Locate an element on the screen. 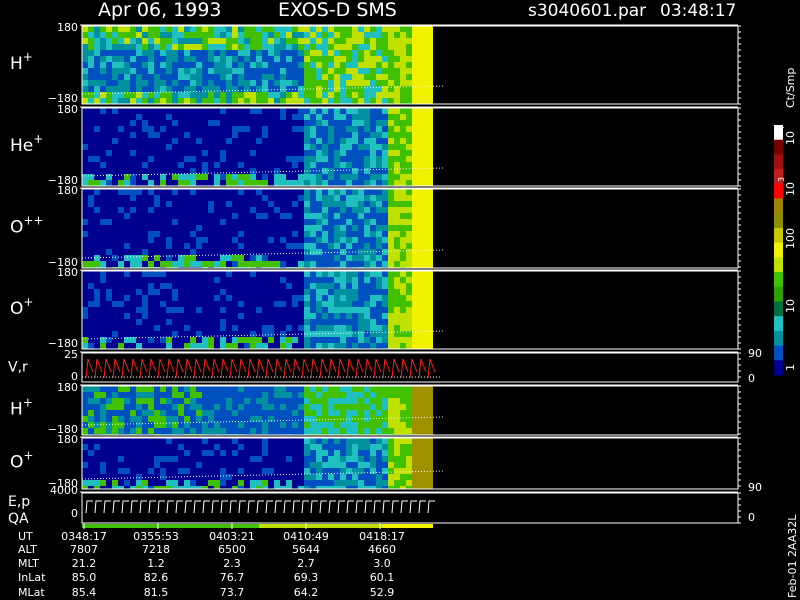 The height and width of the screenshot is (600, 800). axis-value: 3.0 is located at coordinates (382, 563).